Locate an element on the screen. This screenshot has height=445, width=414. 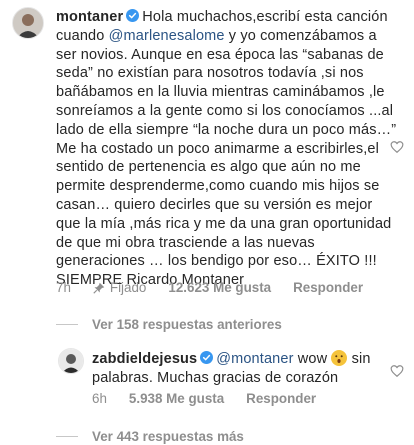
avatar-zabdieldejesus is located at coordinates (71, 361).